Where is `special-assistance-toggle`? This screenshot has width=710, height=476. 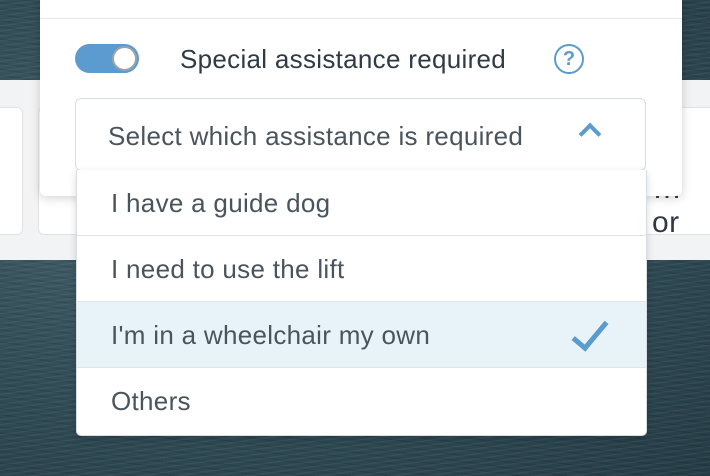 special-assistance-toggle is located at coordinates (107, 58).